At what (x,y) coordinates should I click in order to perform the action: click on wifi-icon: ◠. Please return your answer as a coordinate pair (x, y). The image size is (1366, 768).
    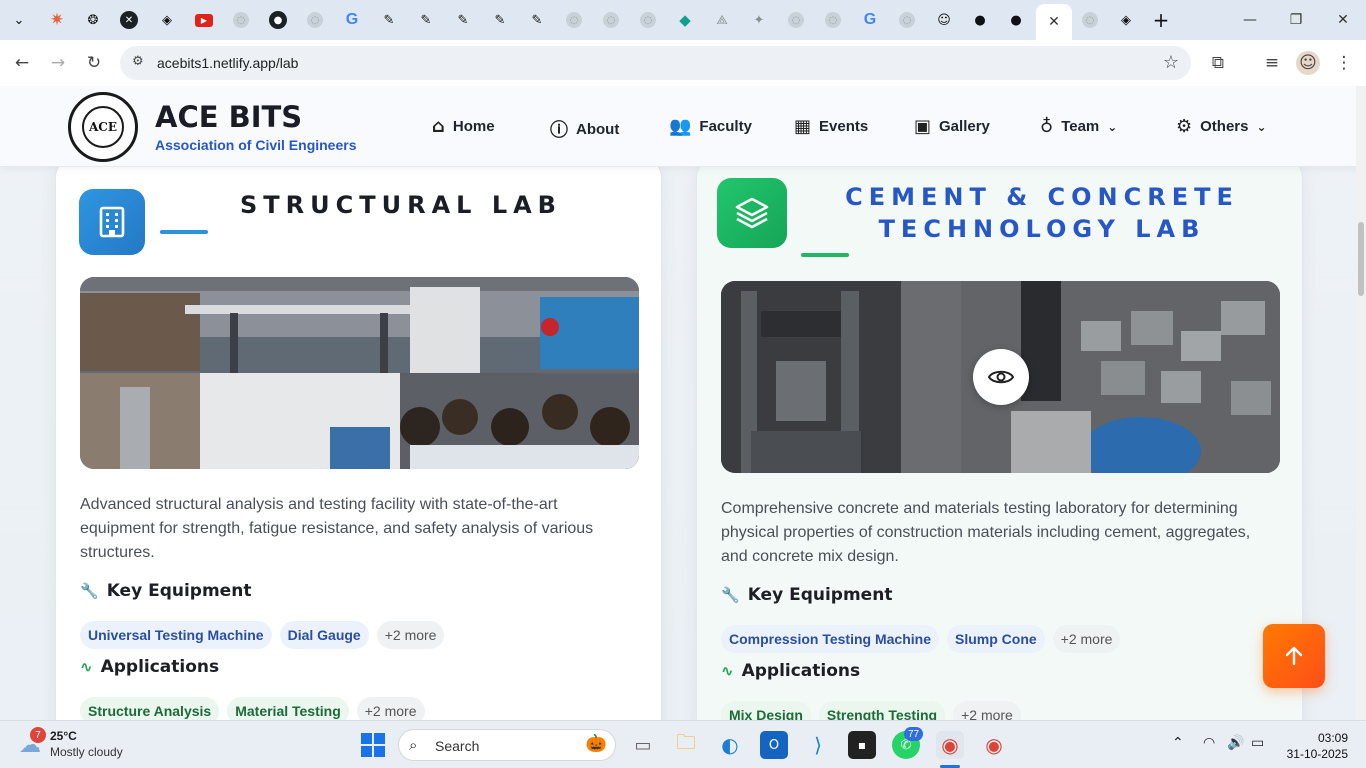
    Looking at the image, I should click on (1209, 743).